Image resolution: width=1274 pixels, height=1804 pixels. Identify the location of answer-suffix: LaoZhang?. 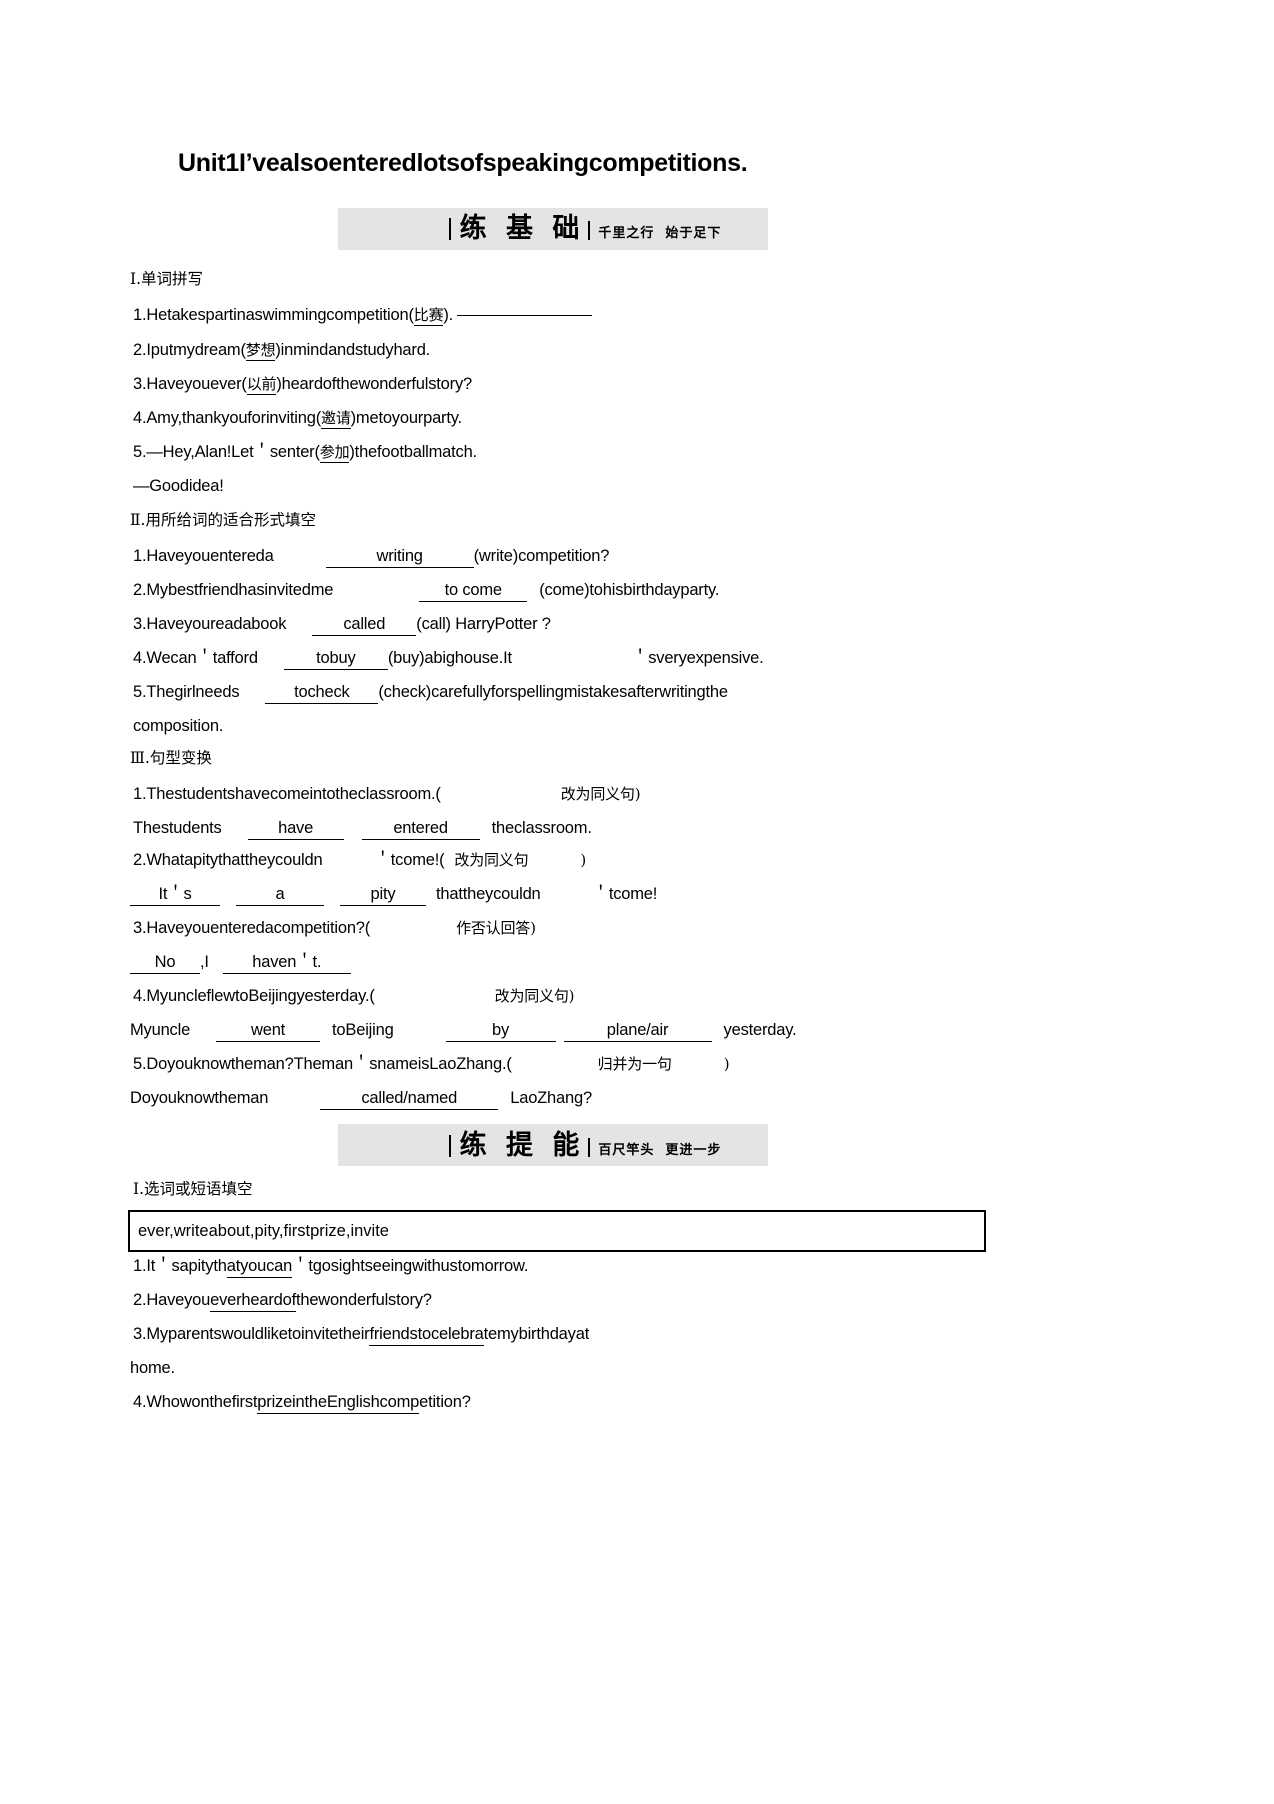
(551, 1098).